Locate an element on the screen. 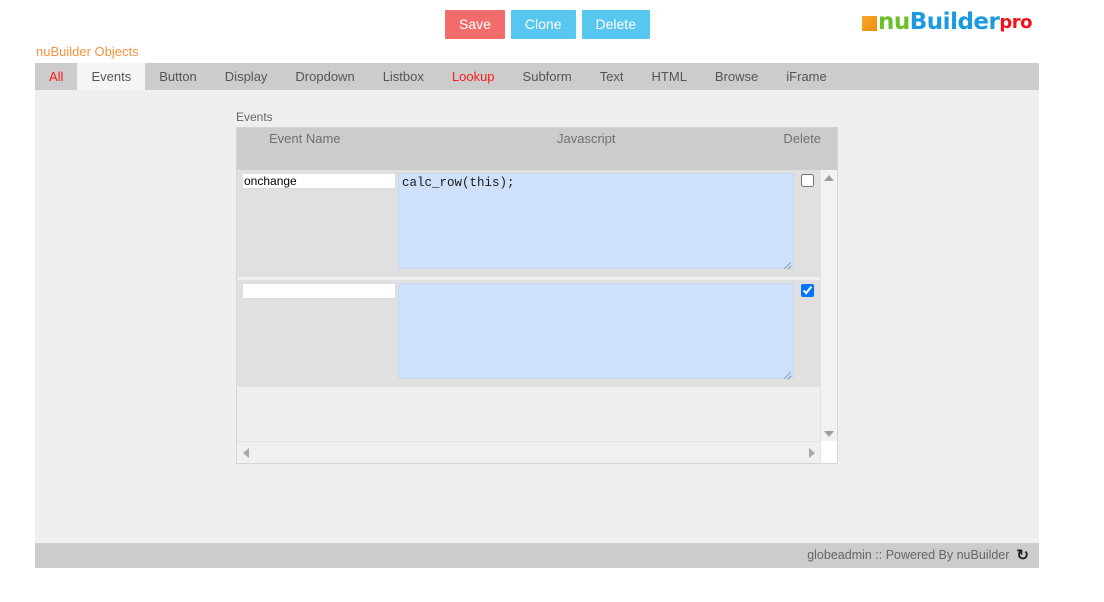  tab-listbox: Listbox is located at coordinates (403, 76).